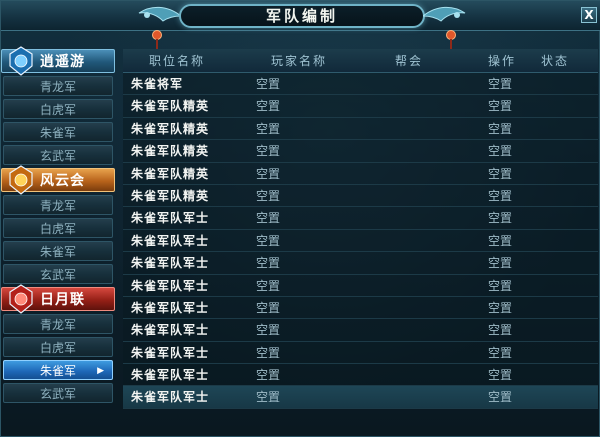  I want to click on red-gem-icon, so click(21, 299).